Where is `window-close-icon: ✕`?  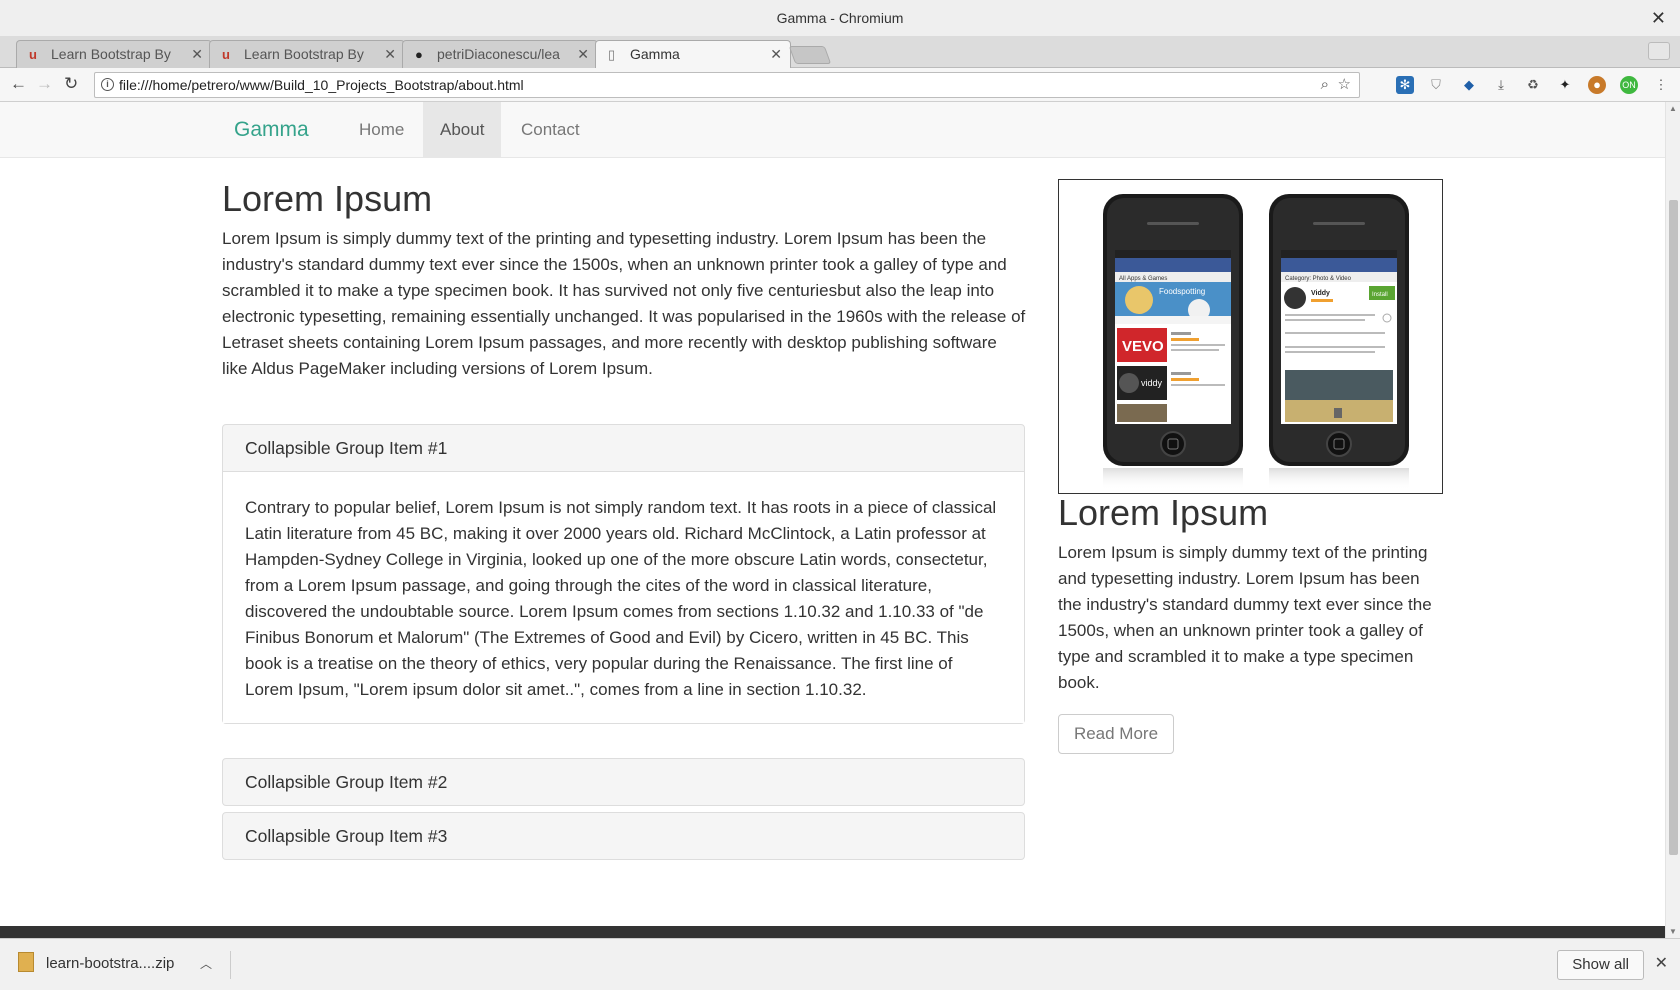
window-close-icon: ✕ is located at coordinates (1658, 18).